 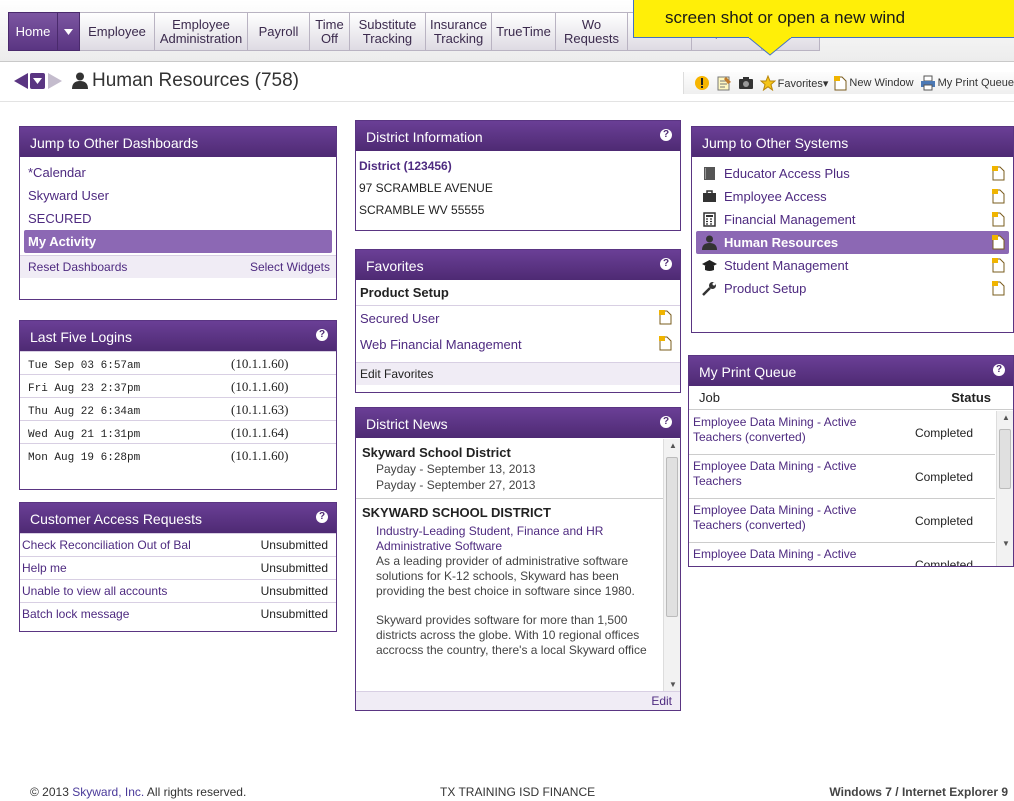 What do you see at coordinates (967, 83) in the screenshot?
I see `print-queue-button: My Print Queue` at bounding box center [967, 83].